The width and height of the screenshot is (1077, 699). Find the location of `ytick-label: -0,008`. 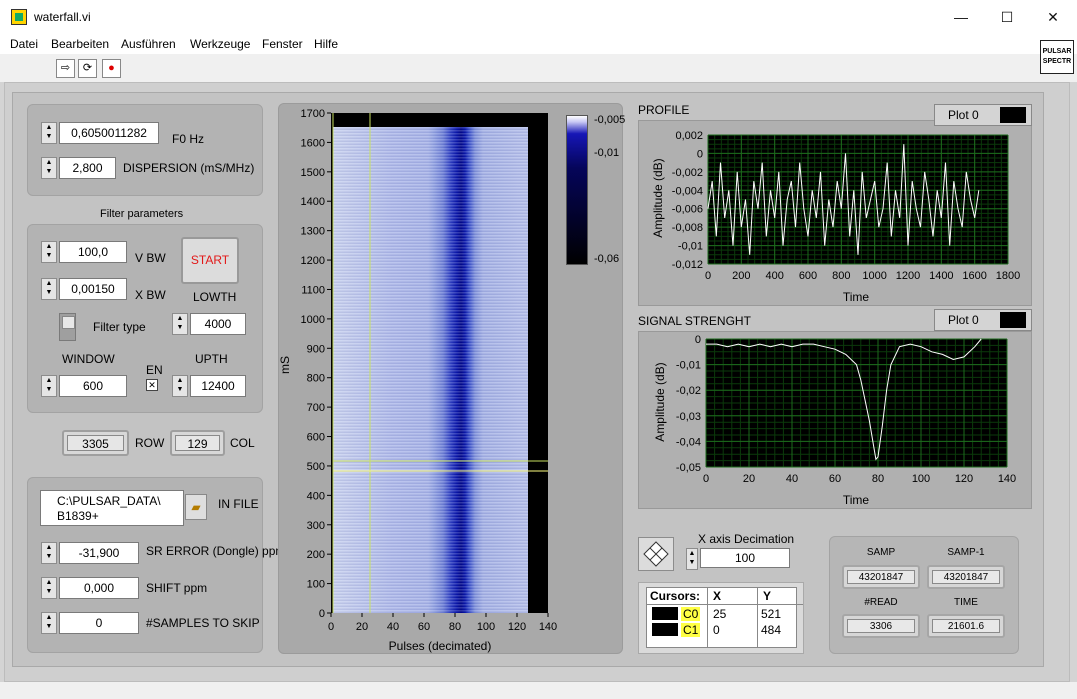

ytick-label: -0,008 is located at coordinates (687, 228).